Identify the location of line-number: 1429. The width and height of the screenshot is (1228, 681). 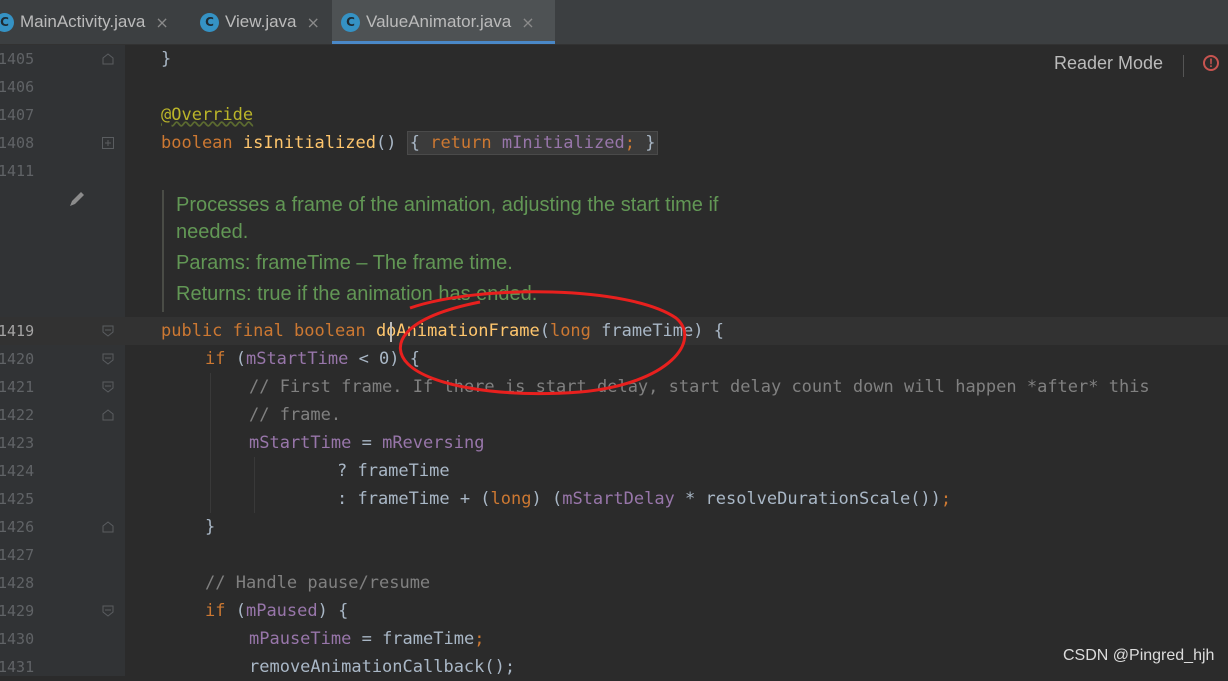
(17, 611).